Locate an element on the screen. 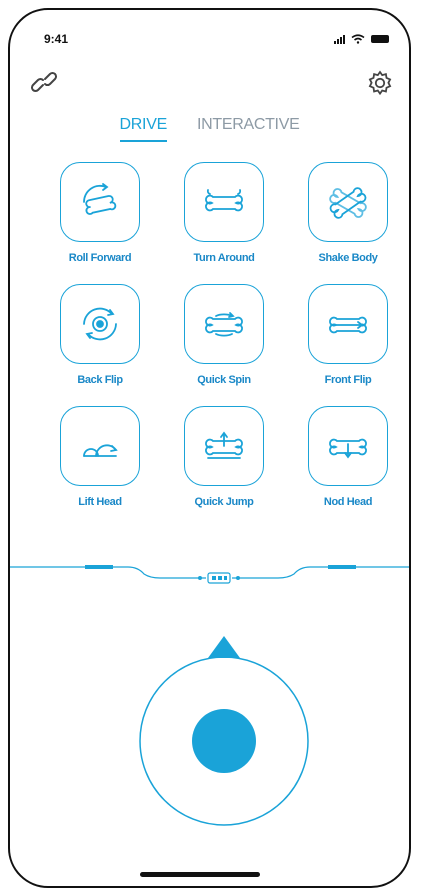  status-icons is located at coordinates (361, 39).